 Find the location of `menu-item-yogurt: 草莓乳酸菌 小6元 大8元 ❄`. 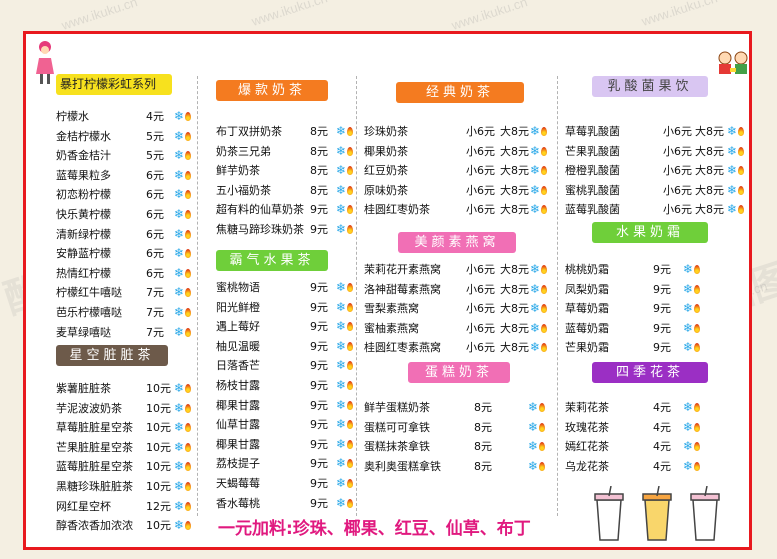

menu-item-yogurt: 草莓乳酸菌 小6元 大8元 ❄ is located at coordinates (665, 131).